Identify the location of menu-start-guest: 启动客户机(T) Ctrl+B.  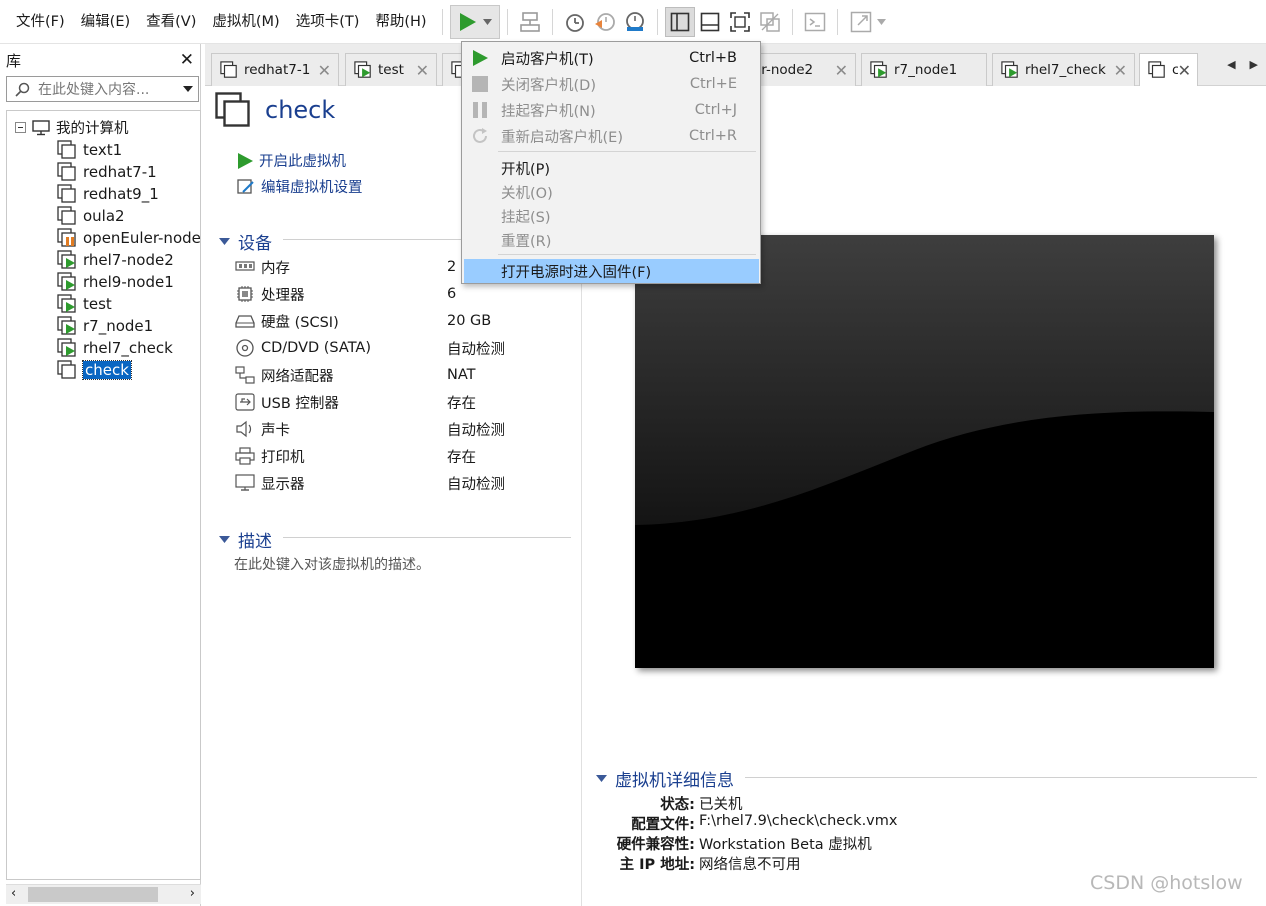
(611, 58).